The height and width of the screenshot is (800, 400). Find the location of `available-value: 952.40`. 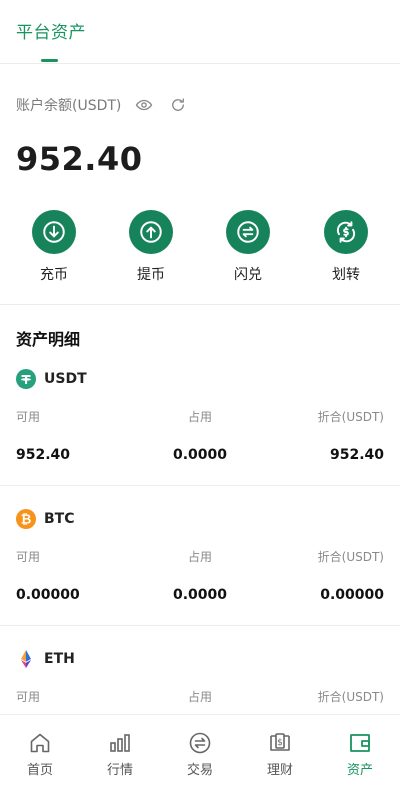

available-value: 952.40 is located at coordinates (43, 455).